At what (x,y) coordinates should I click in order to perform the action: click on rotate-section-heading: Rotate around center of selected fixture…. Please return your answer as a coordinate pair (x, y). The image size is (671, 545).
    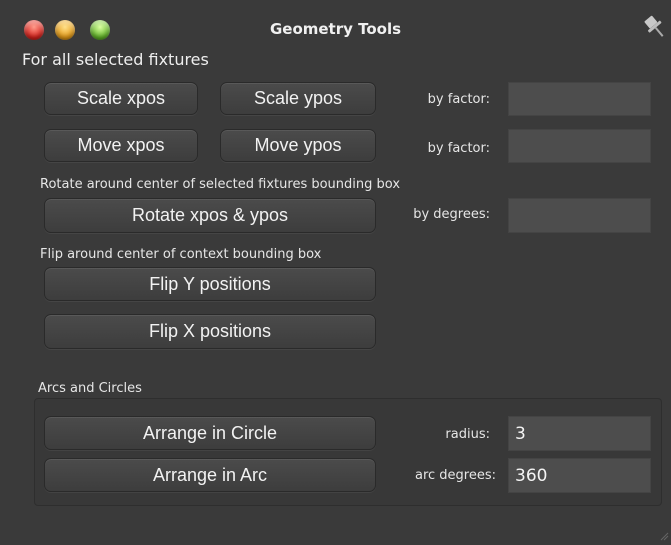
    Looking at the image, I should click on (220, 184).